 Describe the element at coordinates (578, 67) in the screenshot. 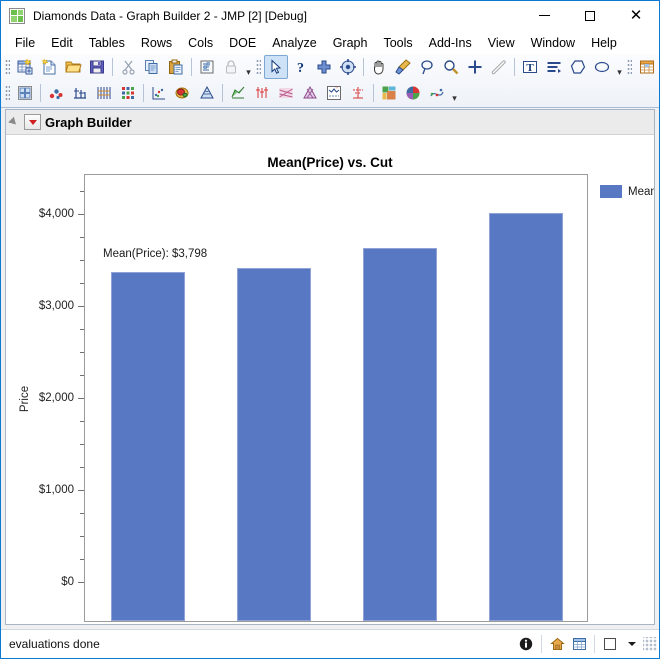

I see `polygon-tool-button` at that location.